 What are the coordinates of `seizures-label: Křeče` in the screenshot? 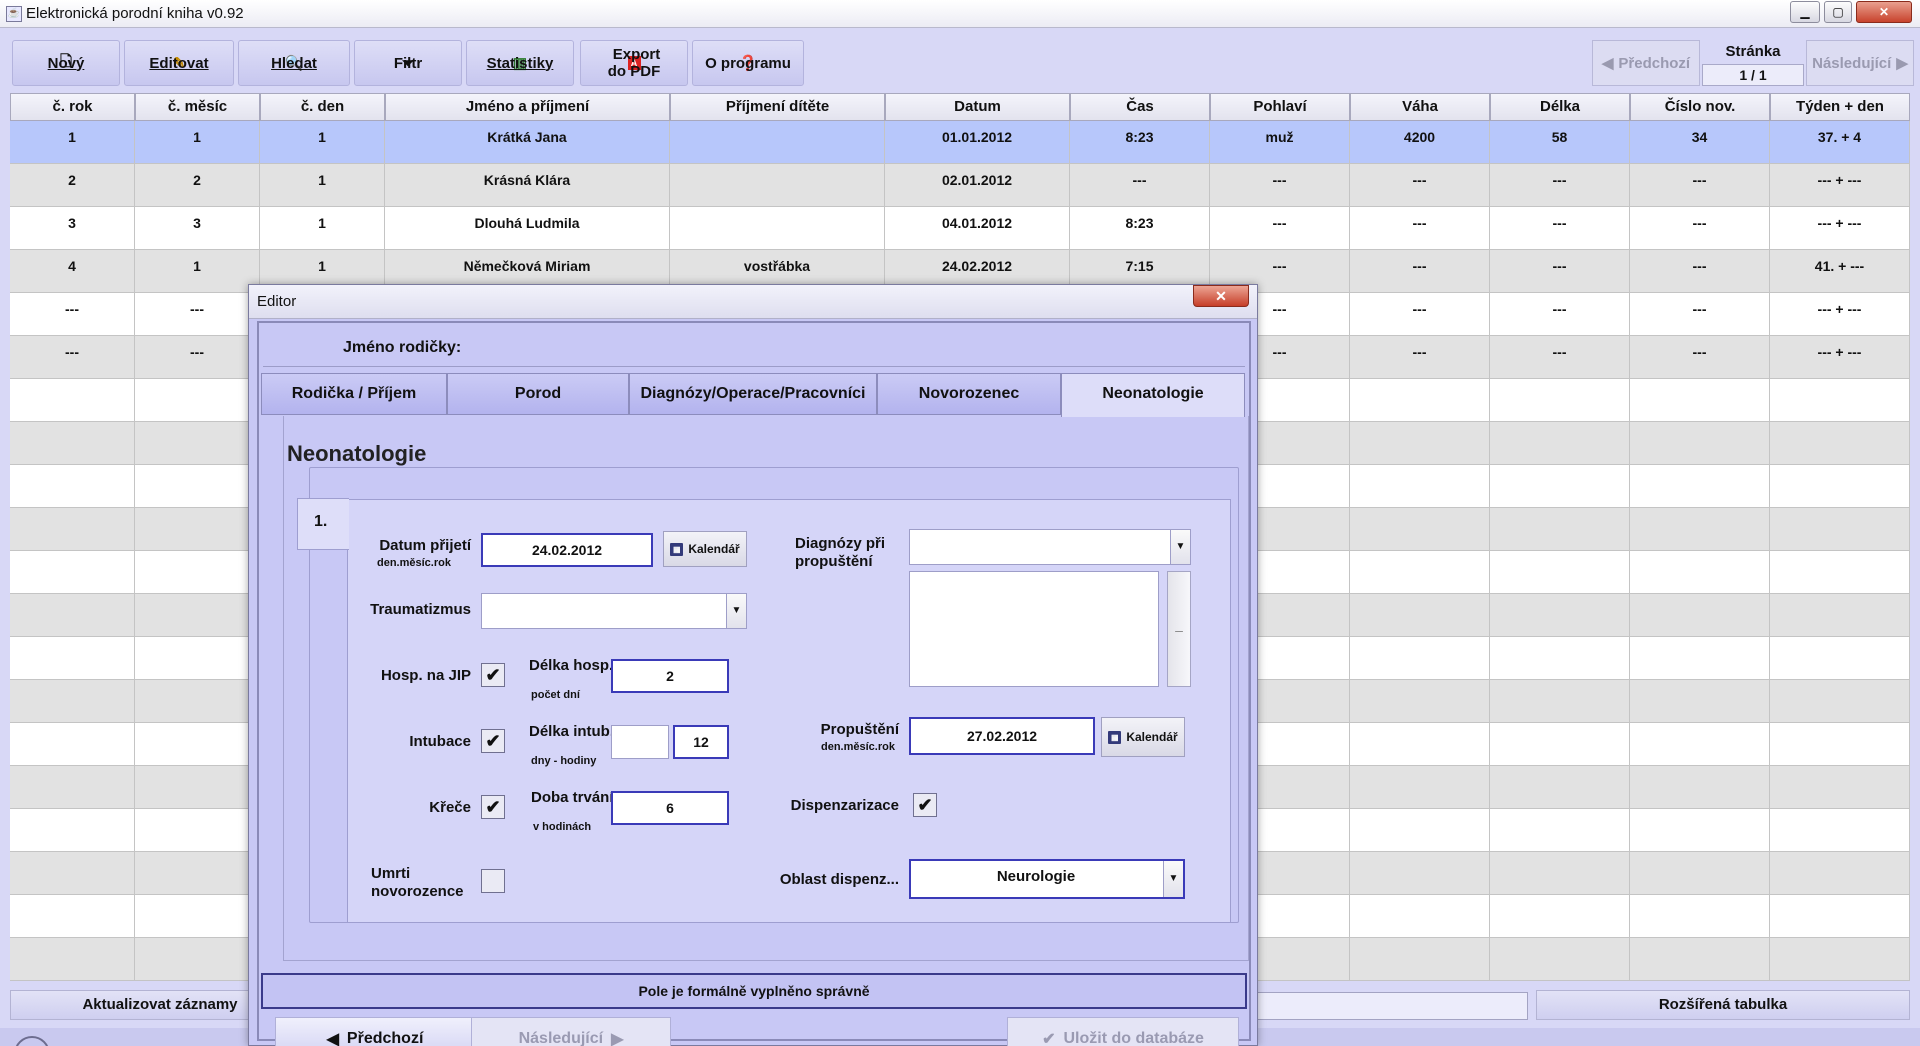 It's located at (450, 807).